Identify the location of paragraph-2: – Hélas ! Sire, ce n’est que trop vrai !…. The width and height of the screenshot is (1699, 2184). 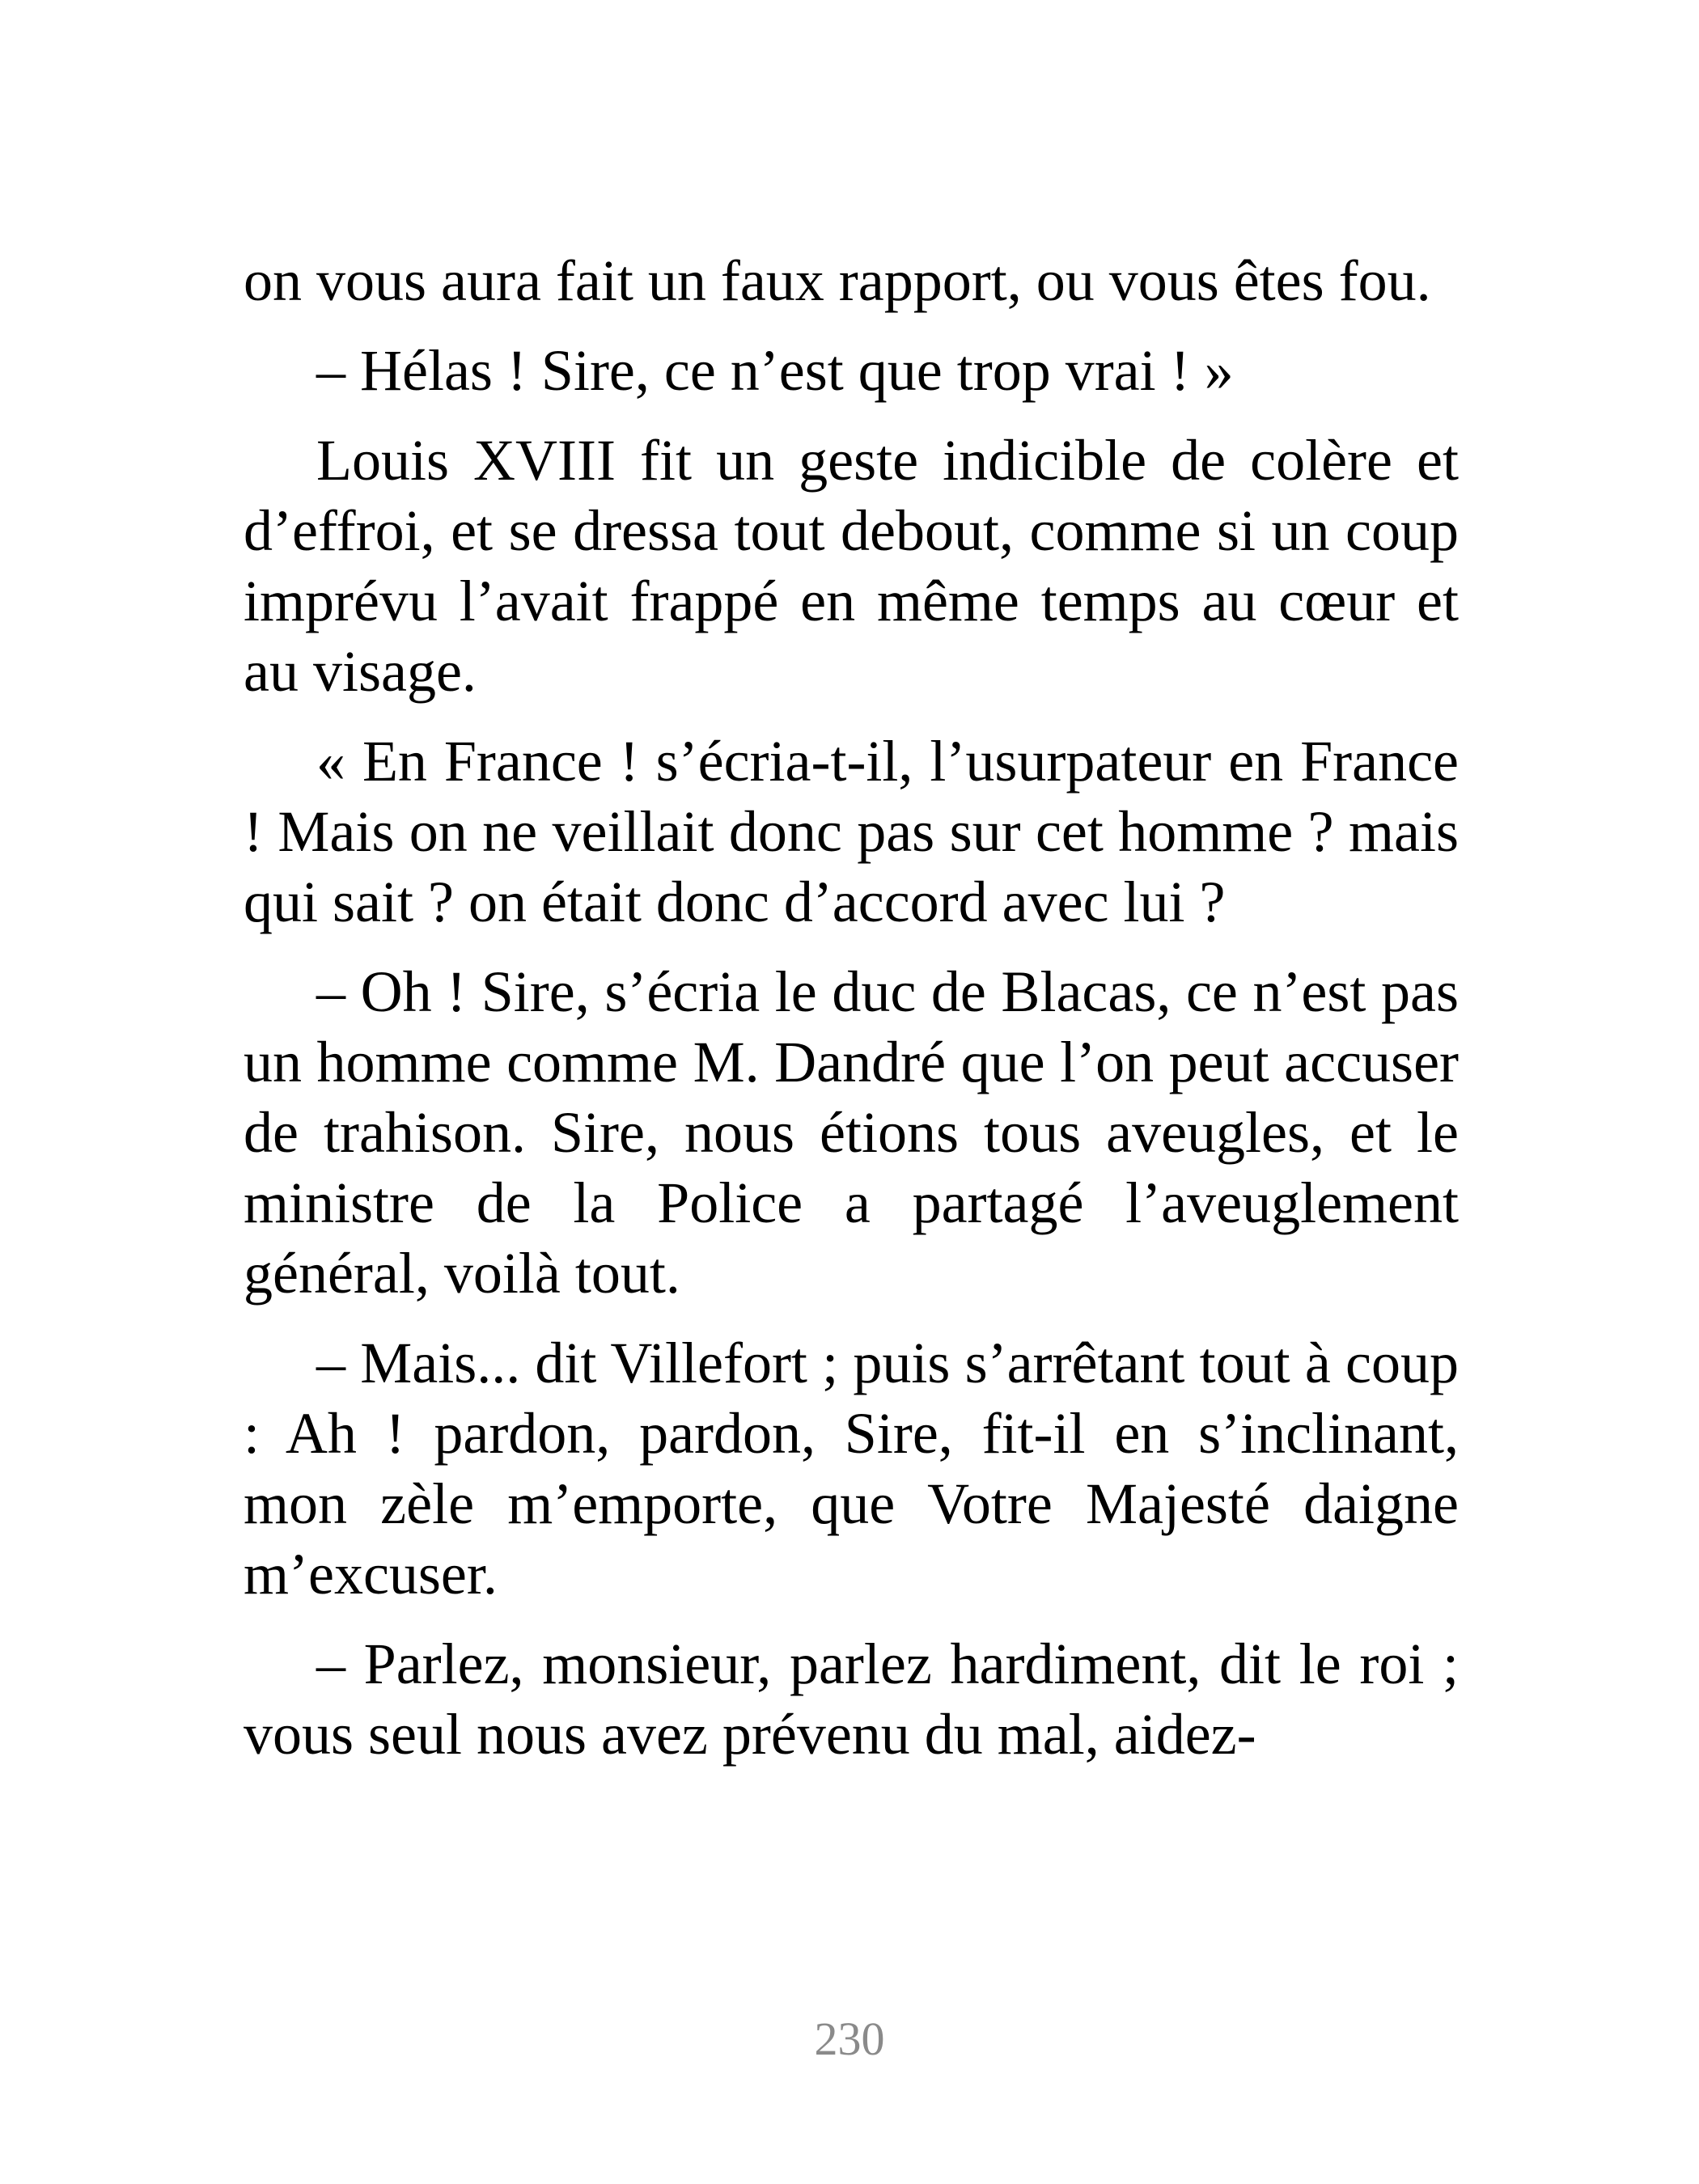
(775, 370).